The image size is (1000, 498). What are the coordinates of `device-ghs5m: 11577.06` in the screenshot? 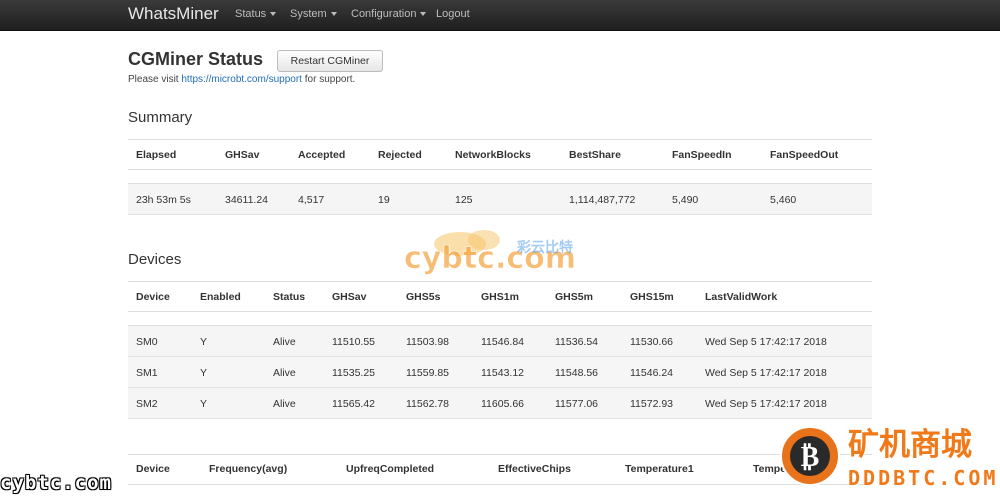 It's located at (577, 404).